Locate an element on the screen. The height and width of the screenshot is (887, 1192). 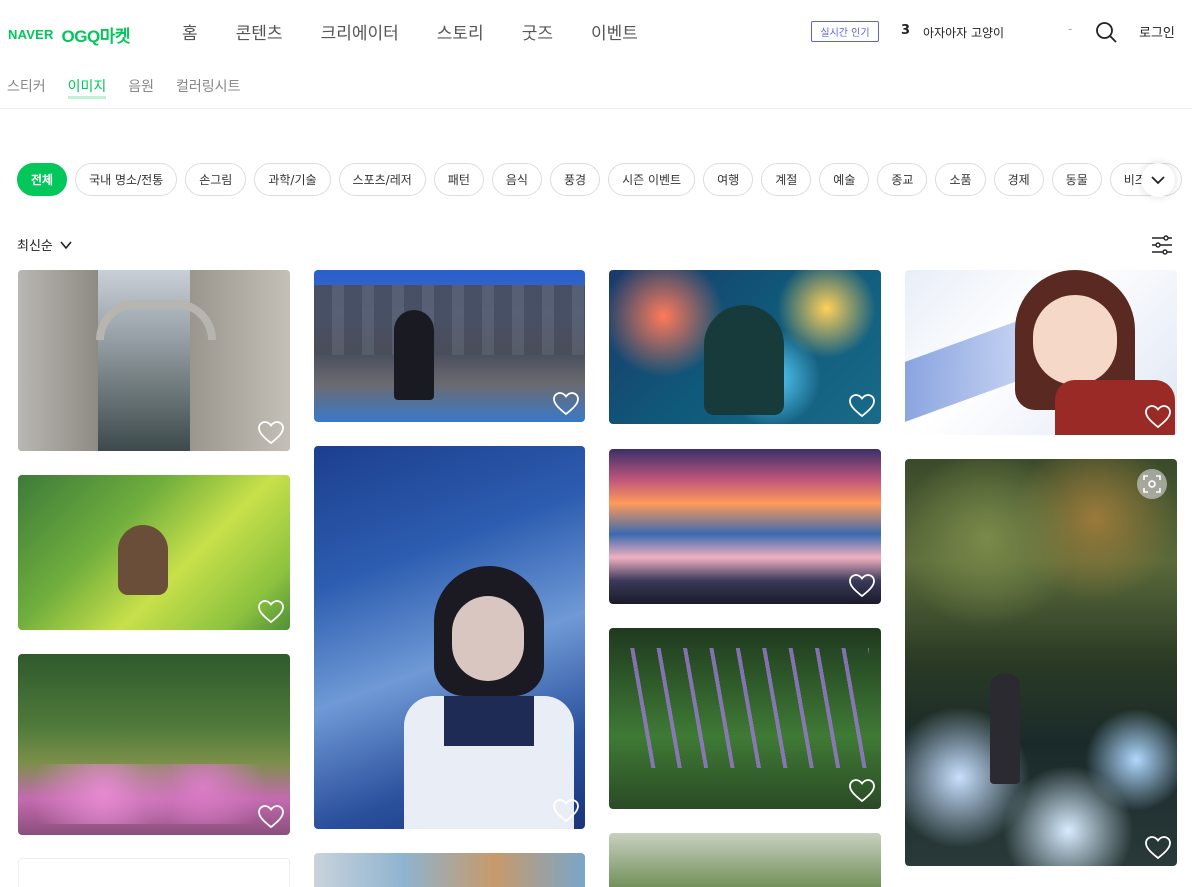
category-chip: 시즌 이벤트 is located at coordinates (652, 179).